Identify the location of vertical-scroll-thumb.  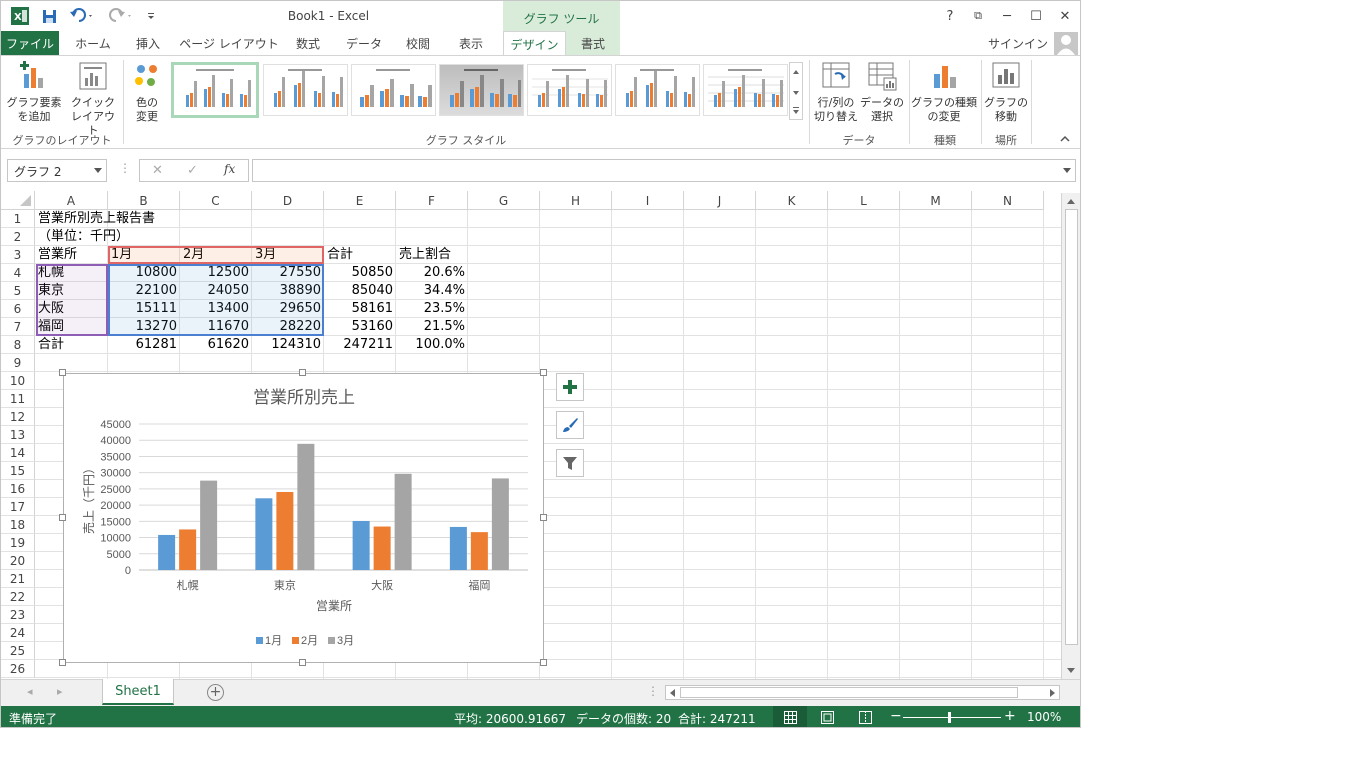
(1071, 427).